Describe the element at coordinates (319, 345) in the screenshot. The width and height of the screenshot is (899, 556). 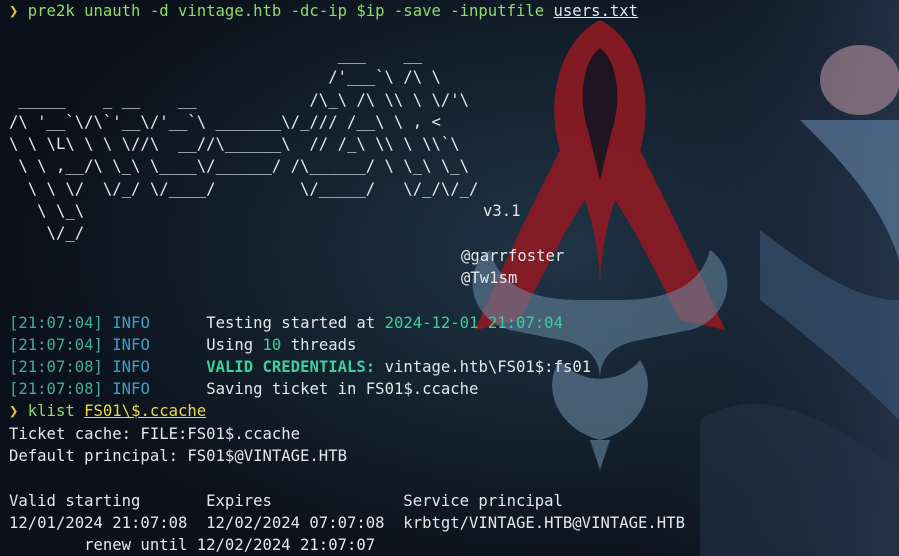
I see `log-message-tail: threads` at that location.